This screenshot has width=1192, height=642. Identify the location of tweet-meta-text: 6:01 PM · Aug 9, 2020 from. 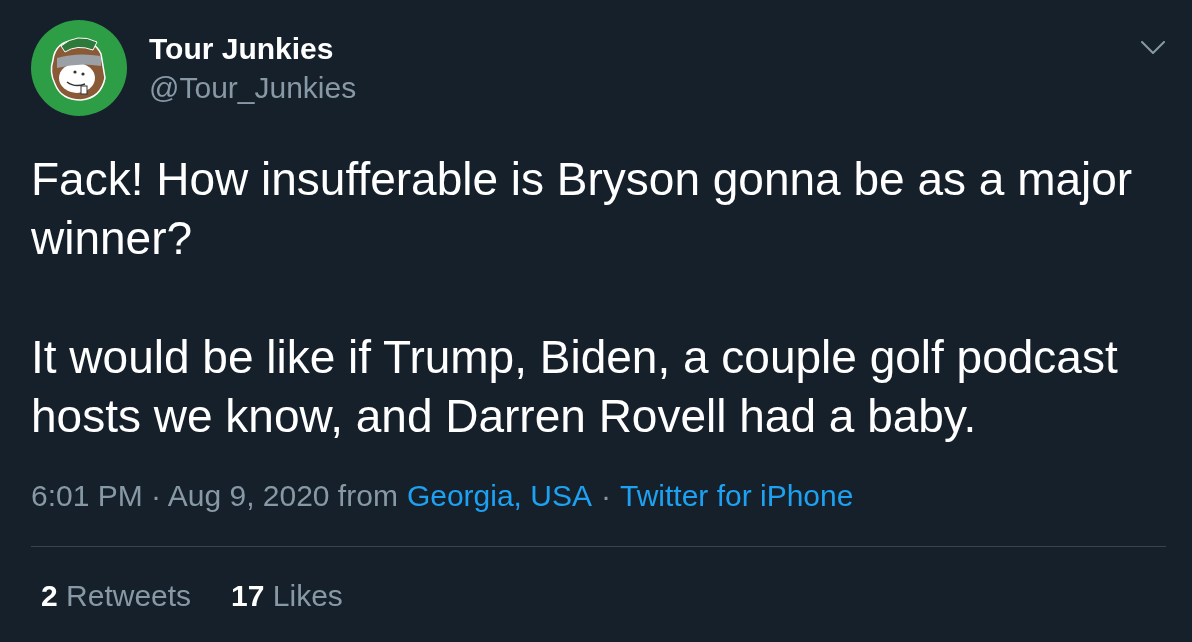
(214, 496).